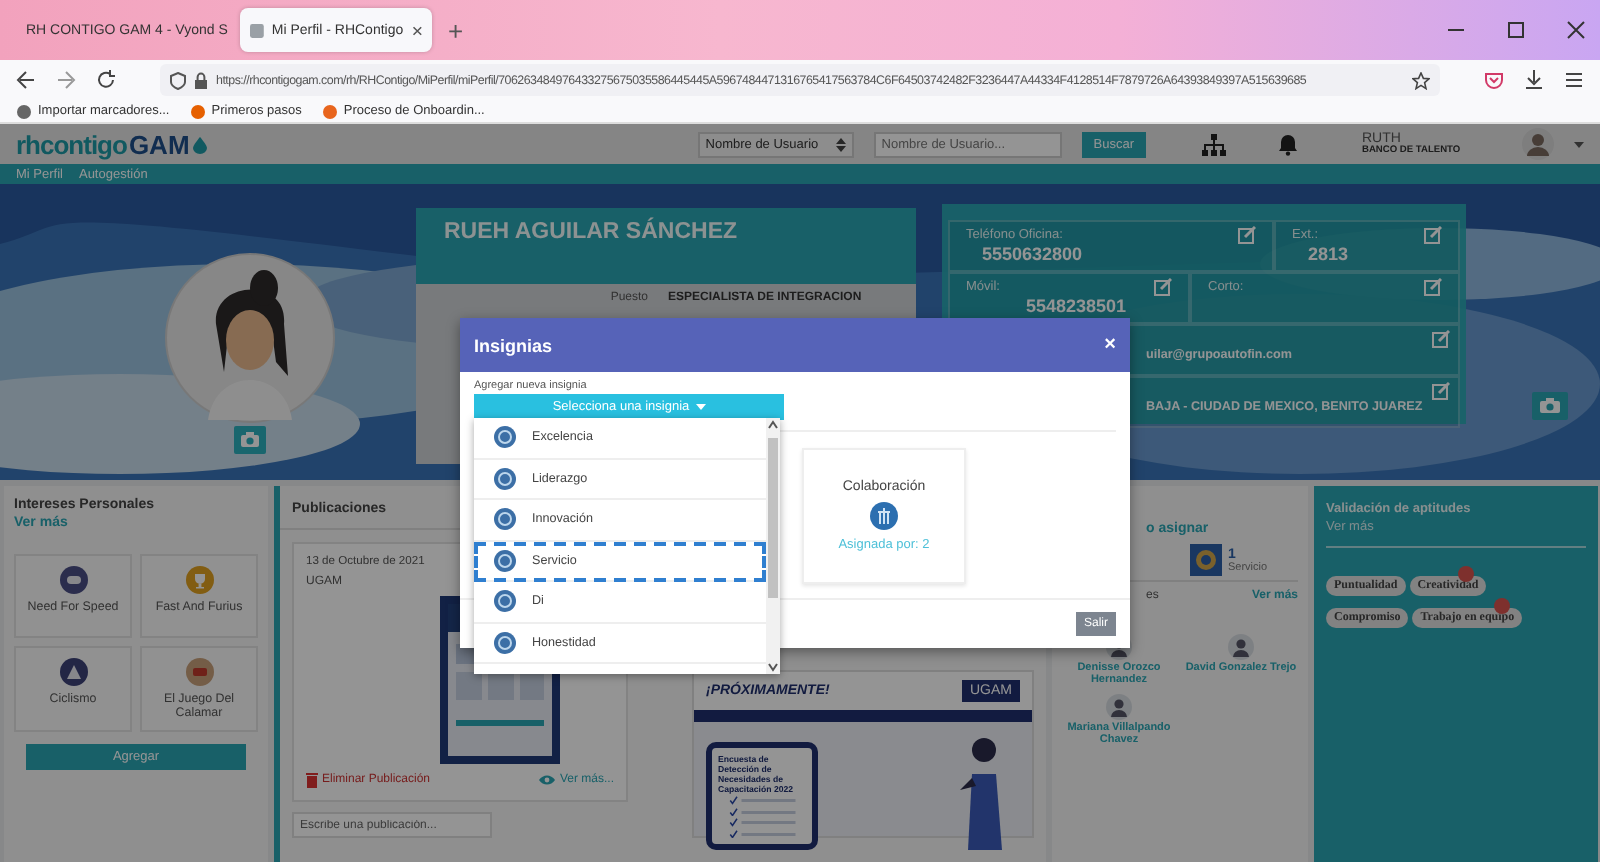 The height and width of the screenshot is (862, 1600). I want to click on scrollbar, so click(773, 546).